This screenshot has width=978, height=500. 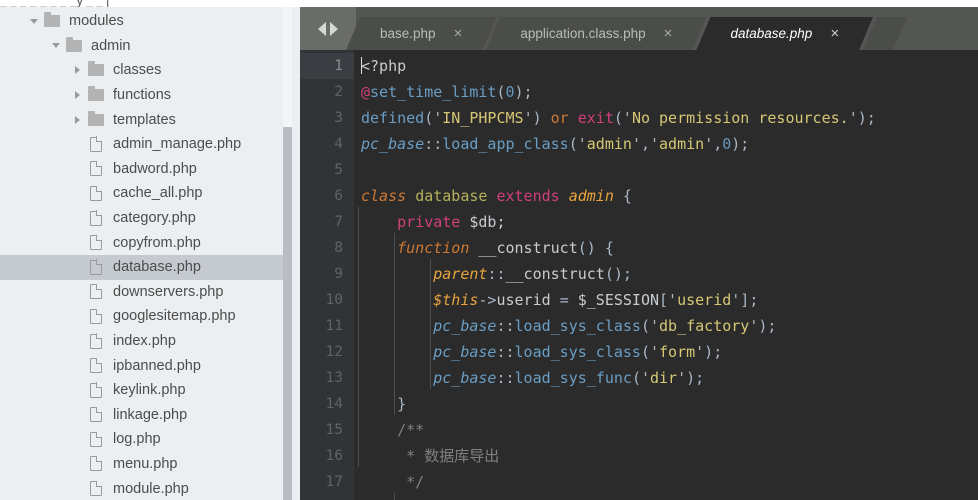 I want to click on tree-item-label: cache_all.php, so click(x=158, y=193).